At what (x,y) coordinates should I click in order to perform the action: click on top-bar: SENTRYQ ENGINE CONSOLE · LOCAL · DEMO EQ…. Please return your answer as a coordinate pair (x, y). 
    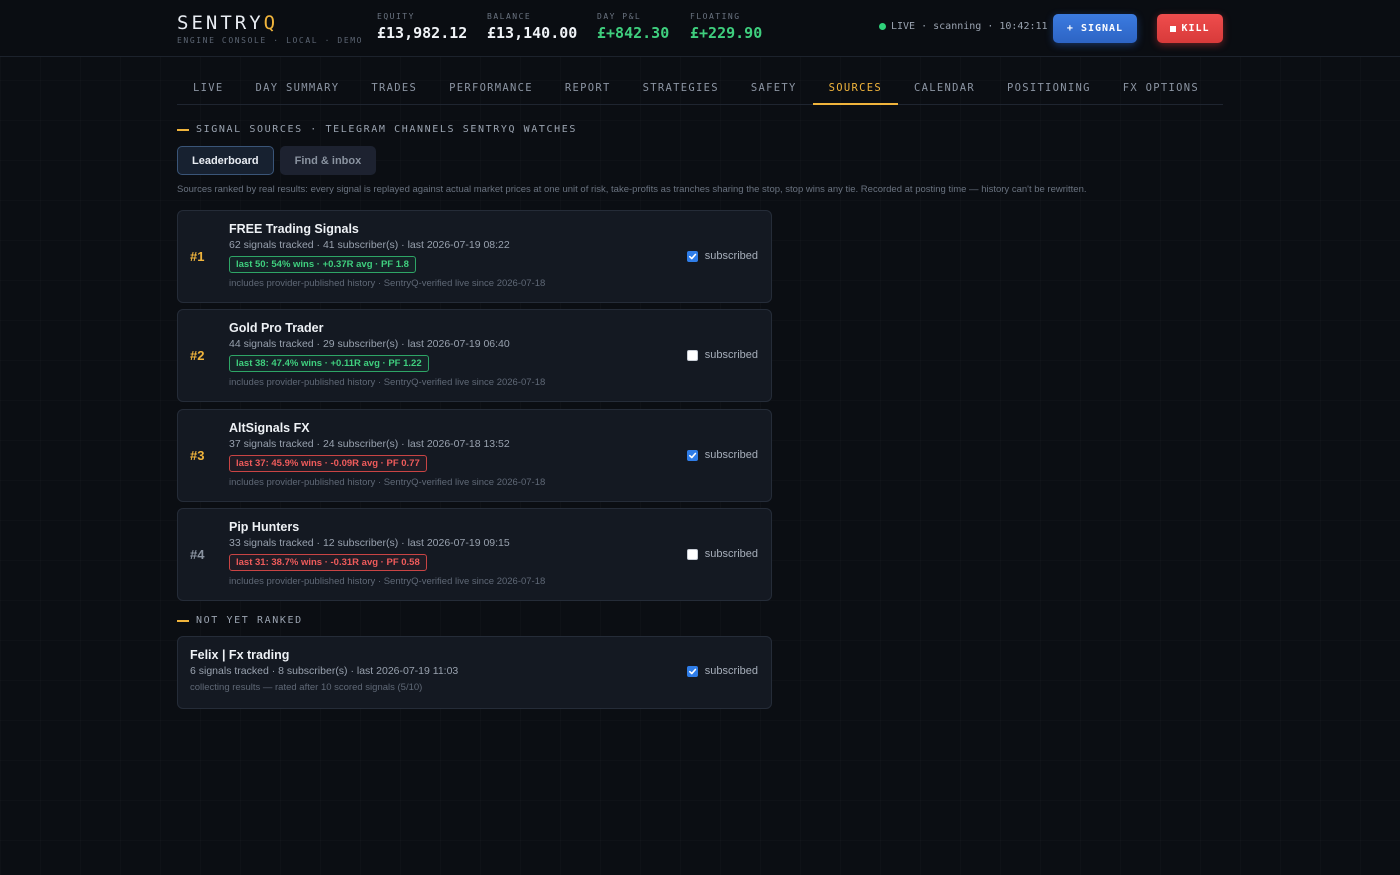
    Looking at the image, I should click on (700, 28).